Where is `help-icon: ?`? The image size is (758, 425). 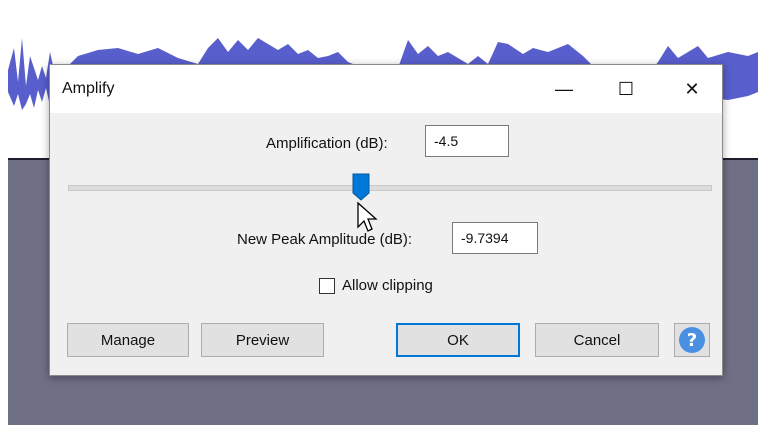 help-icon: ? is located at coordinates (692, 340).